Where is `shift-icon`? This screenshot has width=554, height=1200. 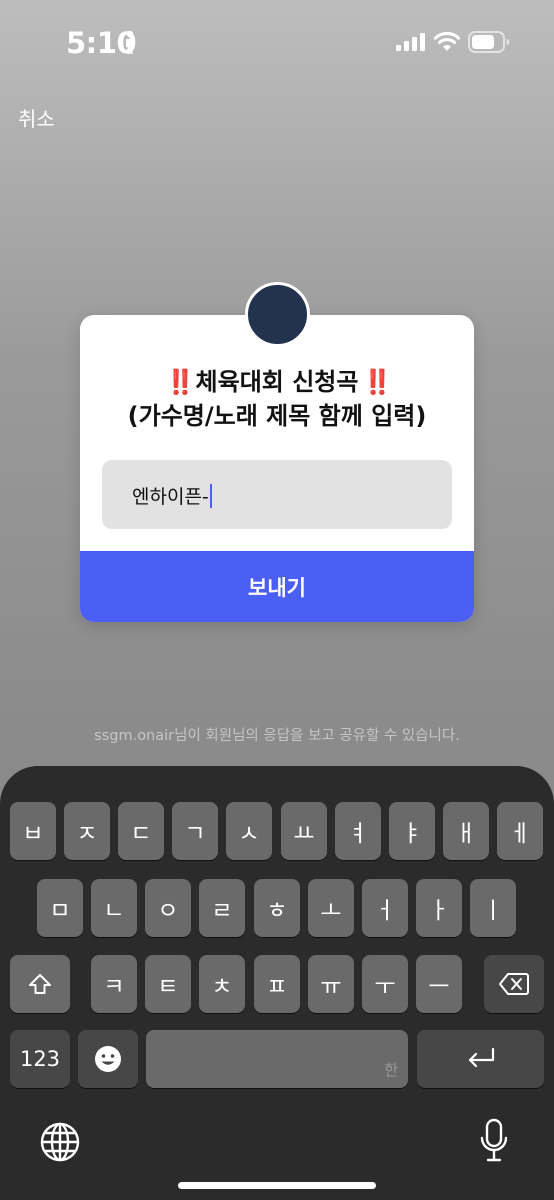 shift-icon is located at coordinates (40, 984).